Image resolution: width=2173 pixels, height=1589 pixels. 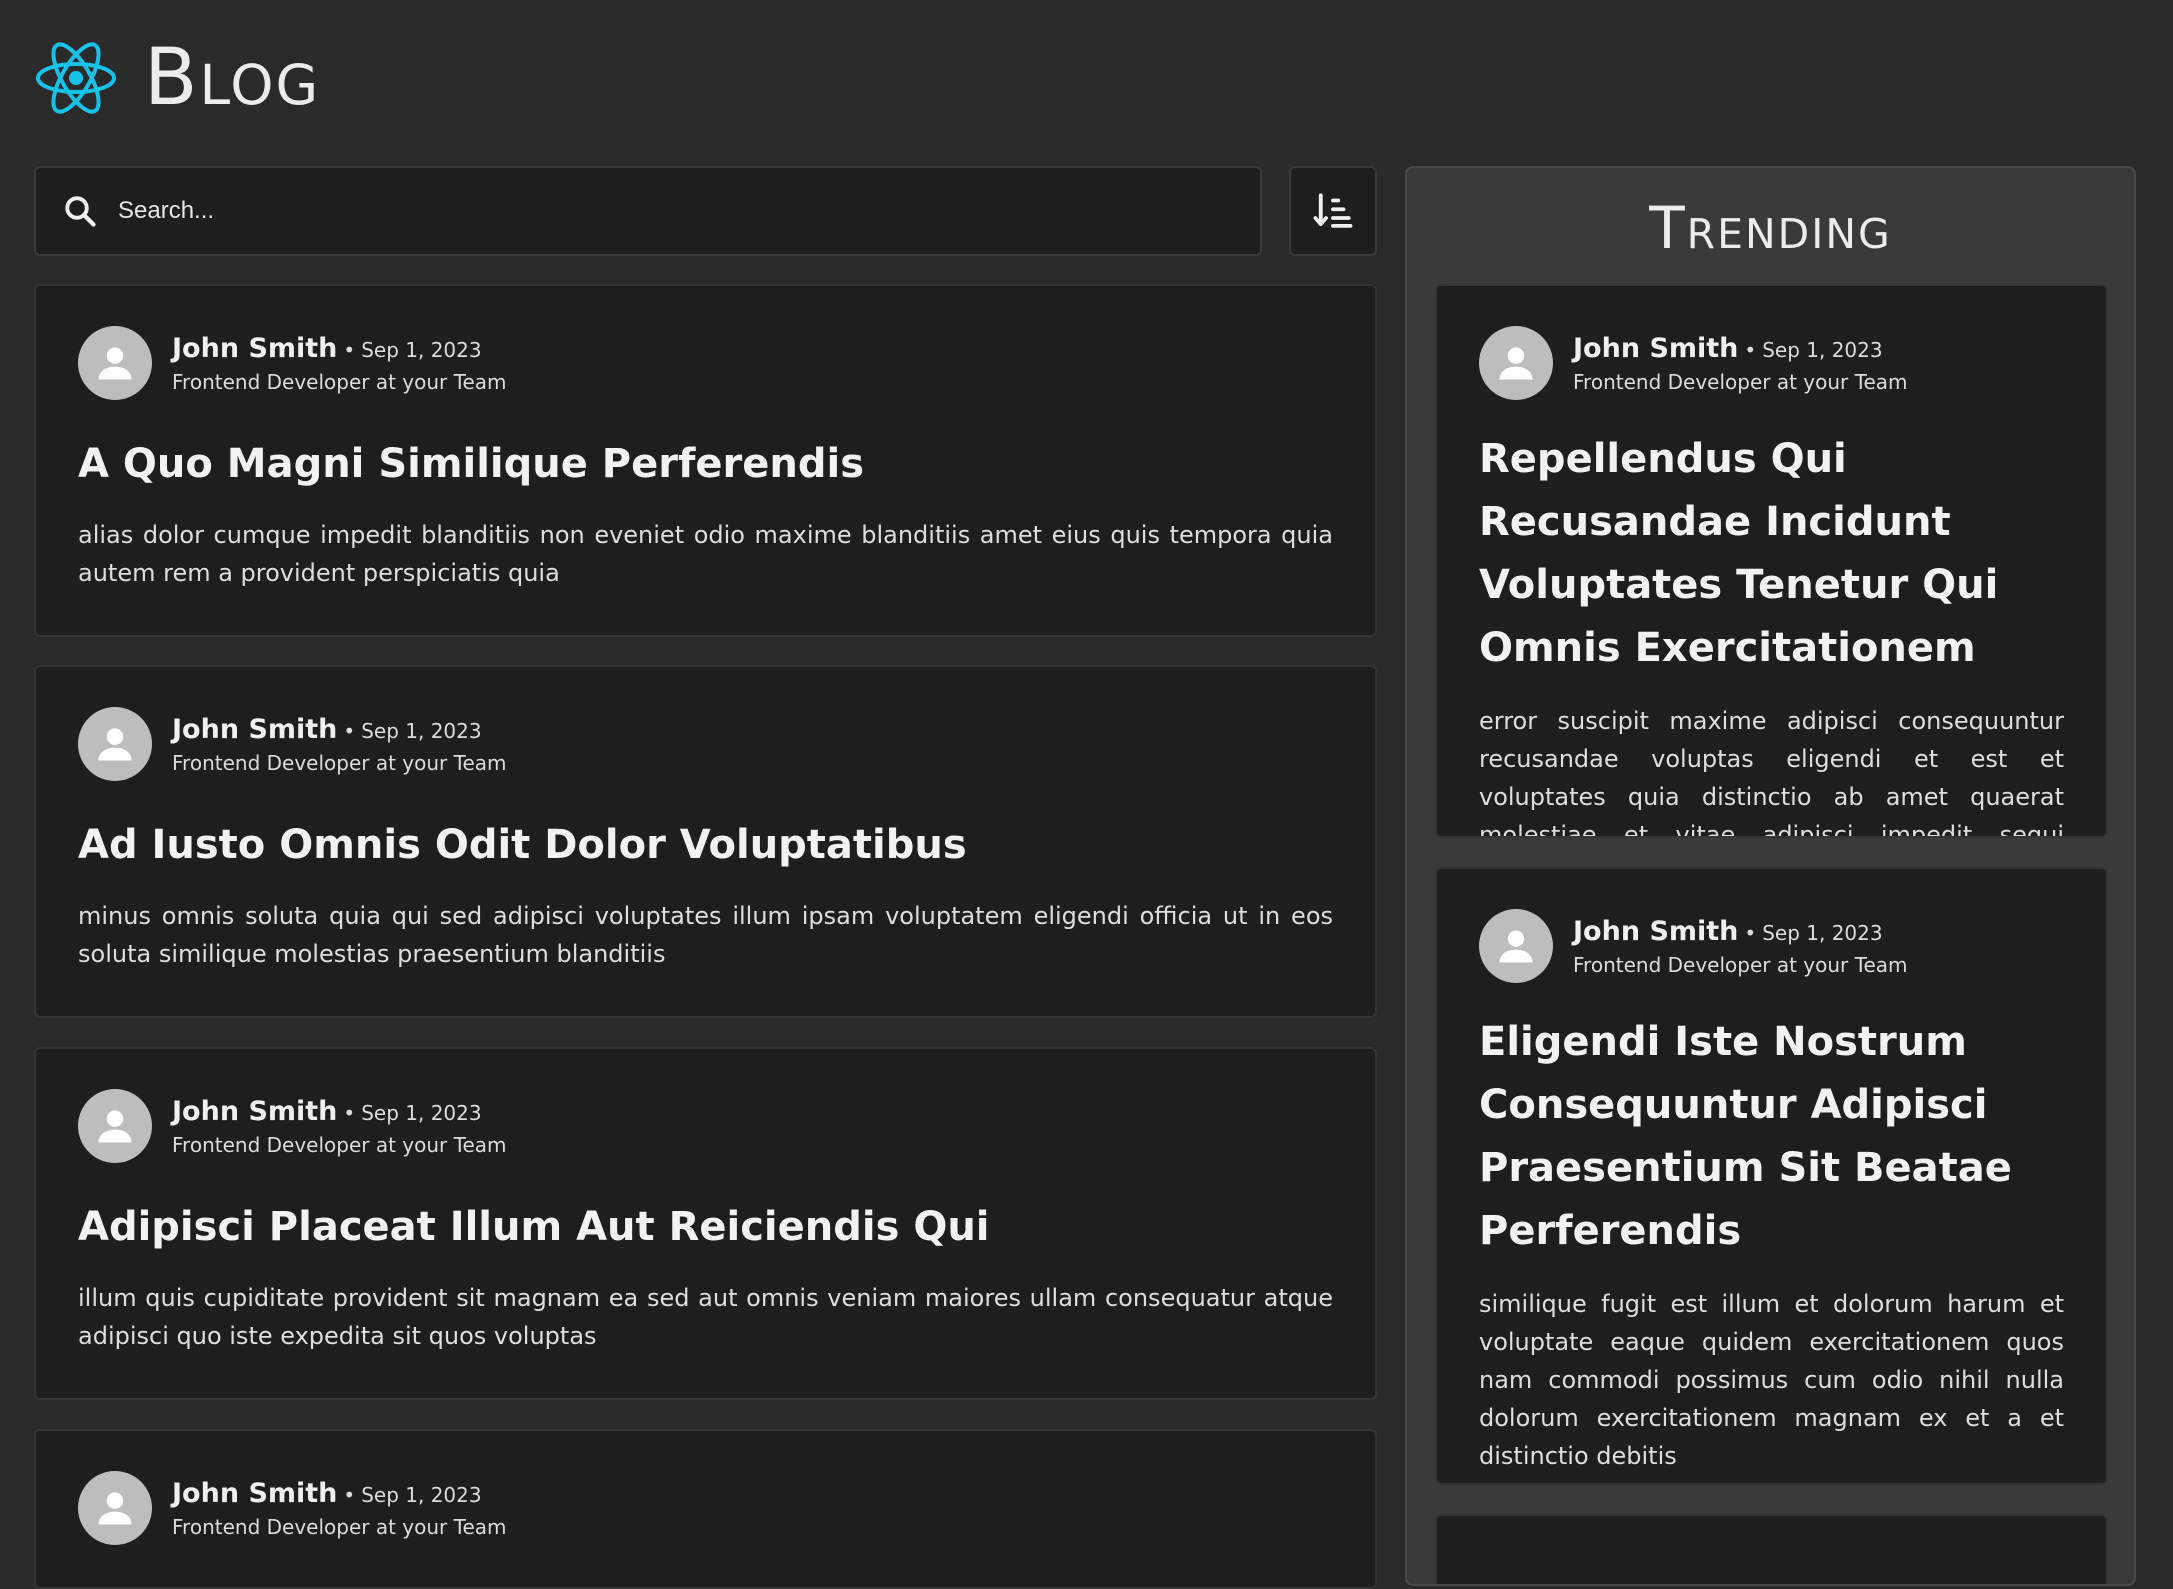 I want to click on site-title: Blog, so click(x=232, y=78).